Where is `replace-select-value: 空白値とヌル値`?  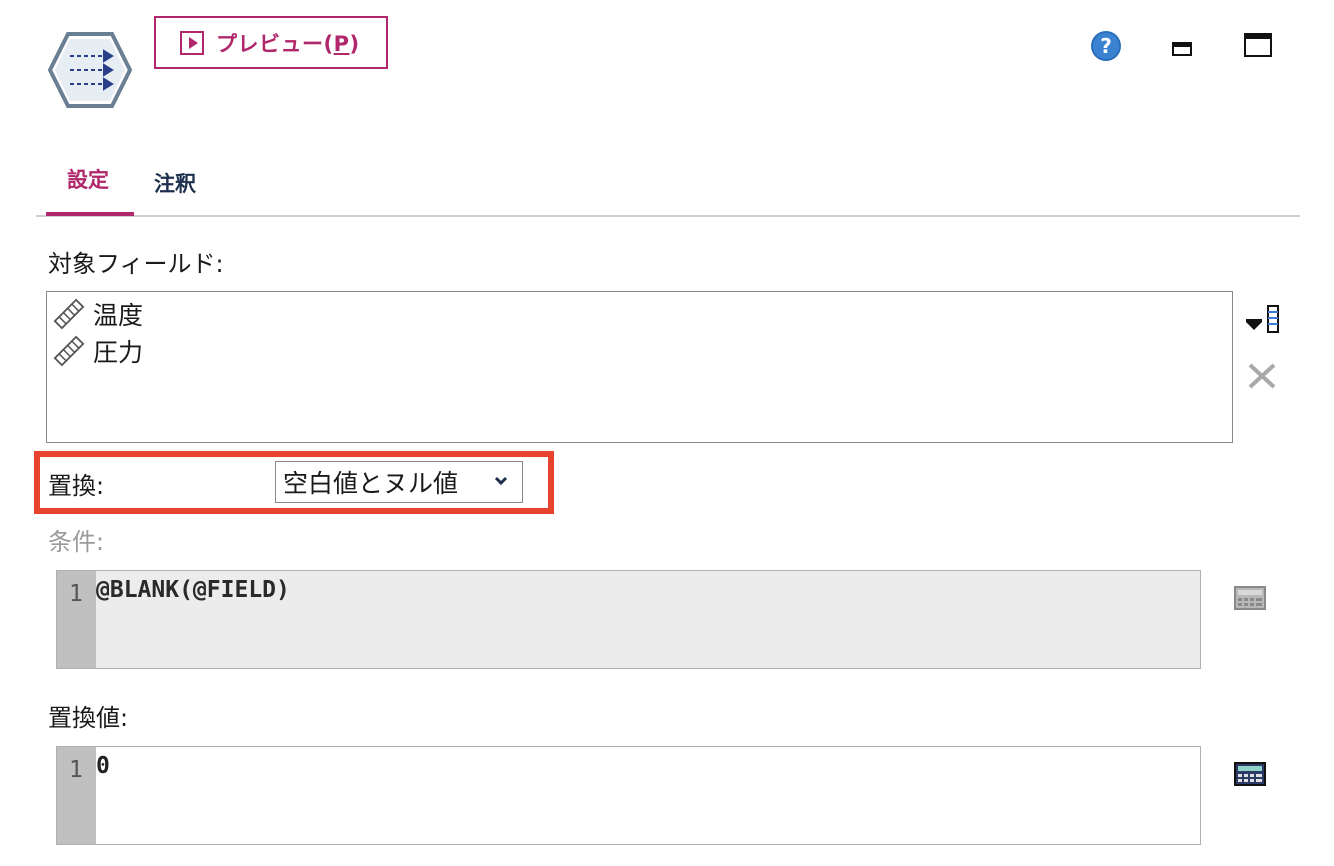 replace-select-value: 空白値とヌル値 is located at coordinates (371, 483).